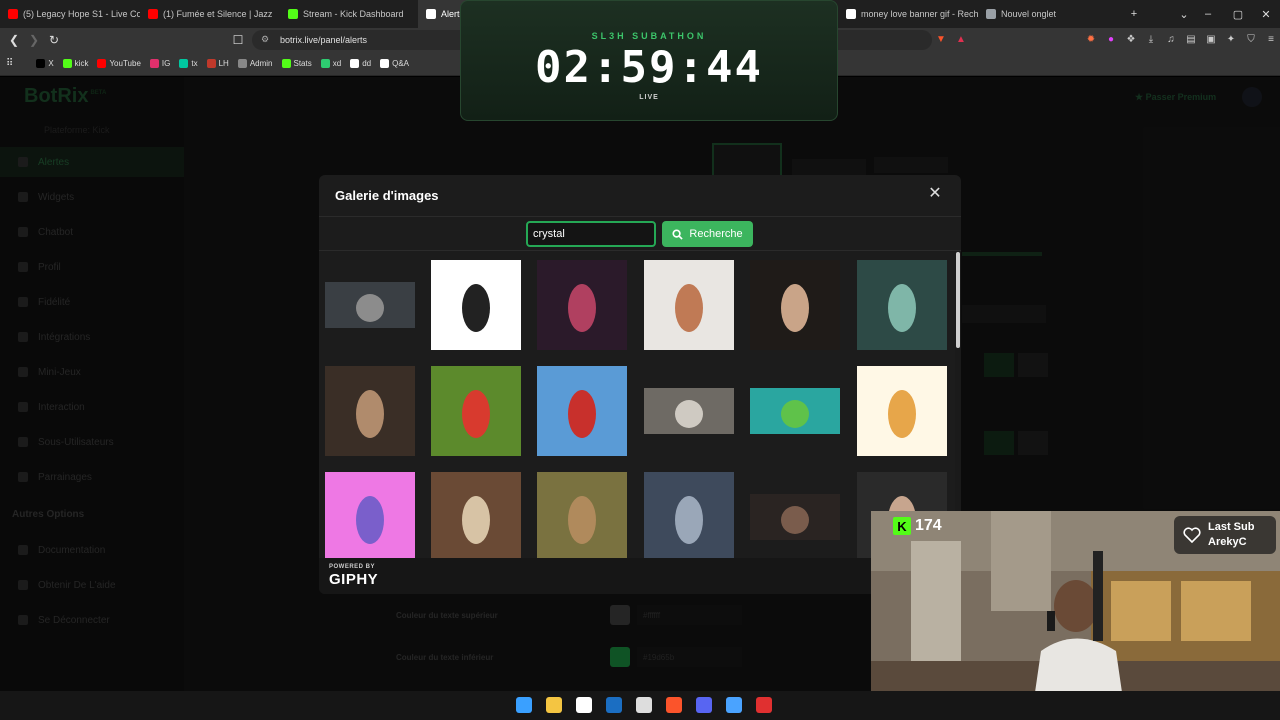 This screenshot has width=1280, height=720. Describe the element at coordinates (70, 14) in the screenshot. I see `browser-tab: (5) Legacy Hope S1 - Live Com` at that location.